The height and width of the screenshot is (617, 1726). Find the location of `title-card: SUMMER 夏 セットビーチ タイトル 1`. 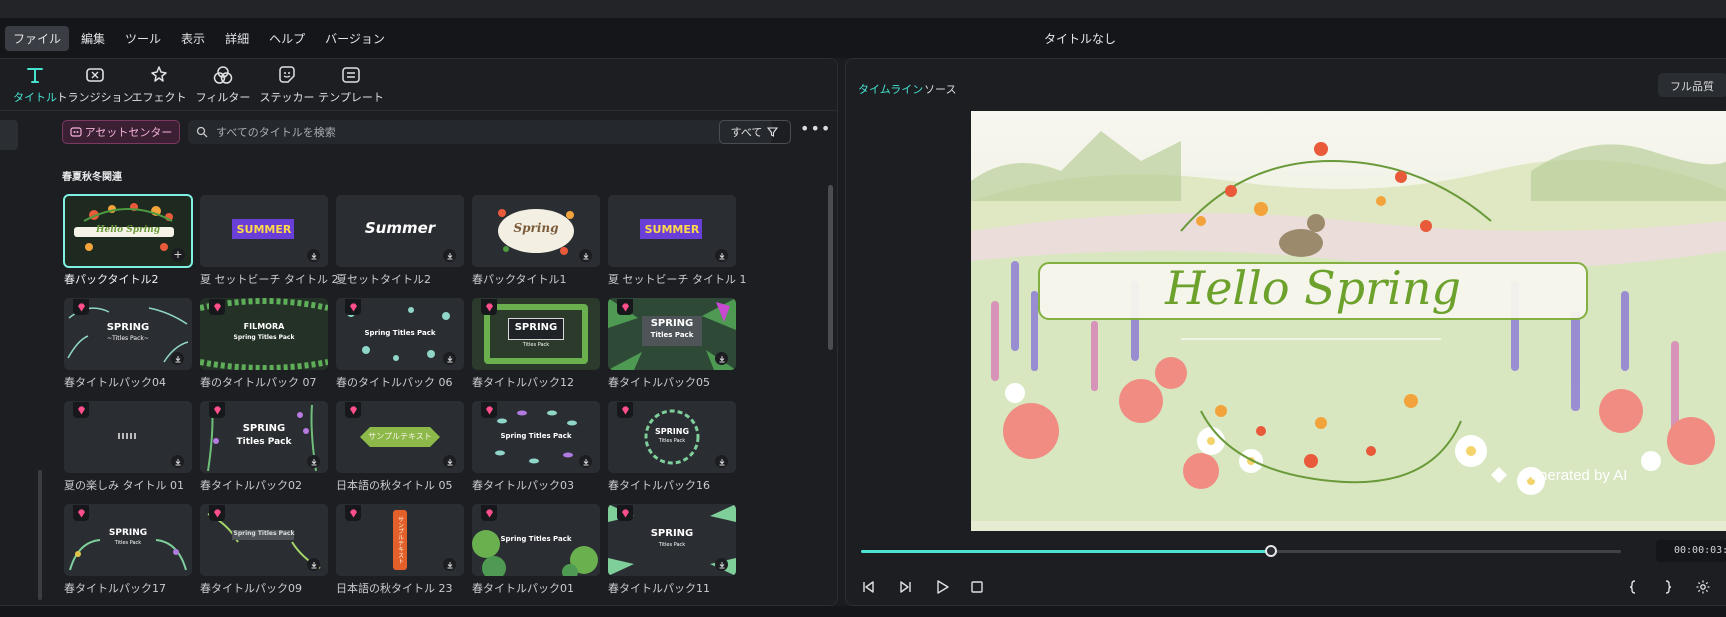

title-card: SUMMER 夏 セットビーチ タイトル 1 is located at coordinates (677, 241).